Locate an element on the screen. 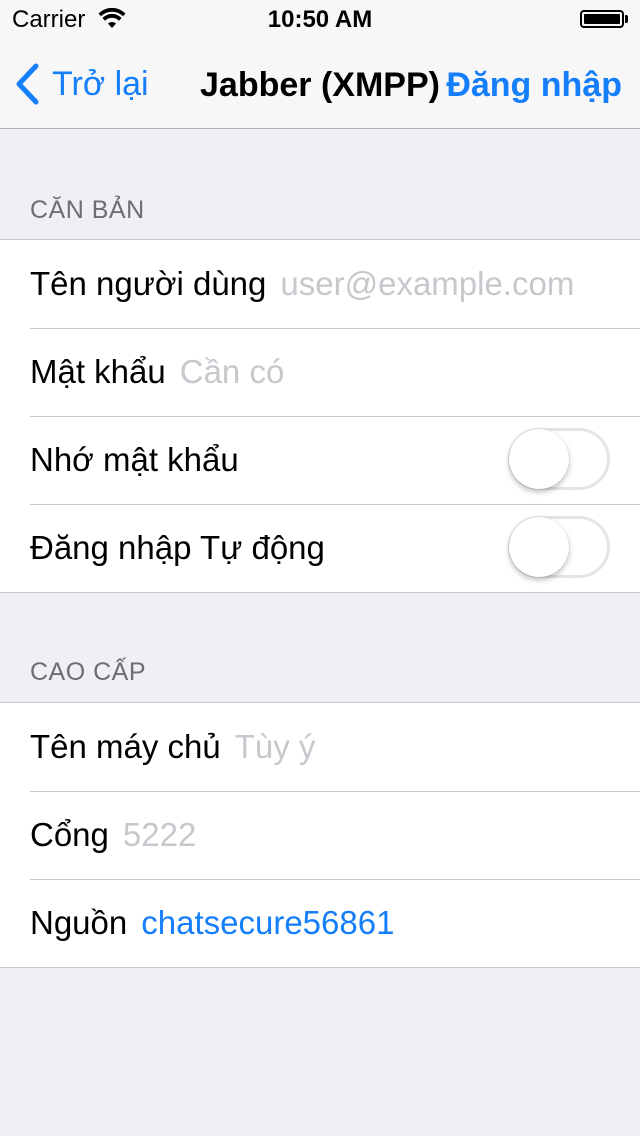 Image resolution: width=640 pixels, height=1136 pixels. remember-password-toggle is located at coordinates (559, 459).